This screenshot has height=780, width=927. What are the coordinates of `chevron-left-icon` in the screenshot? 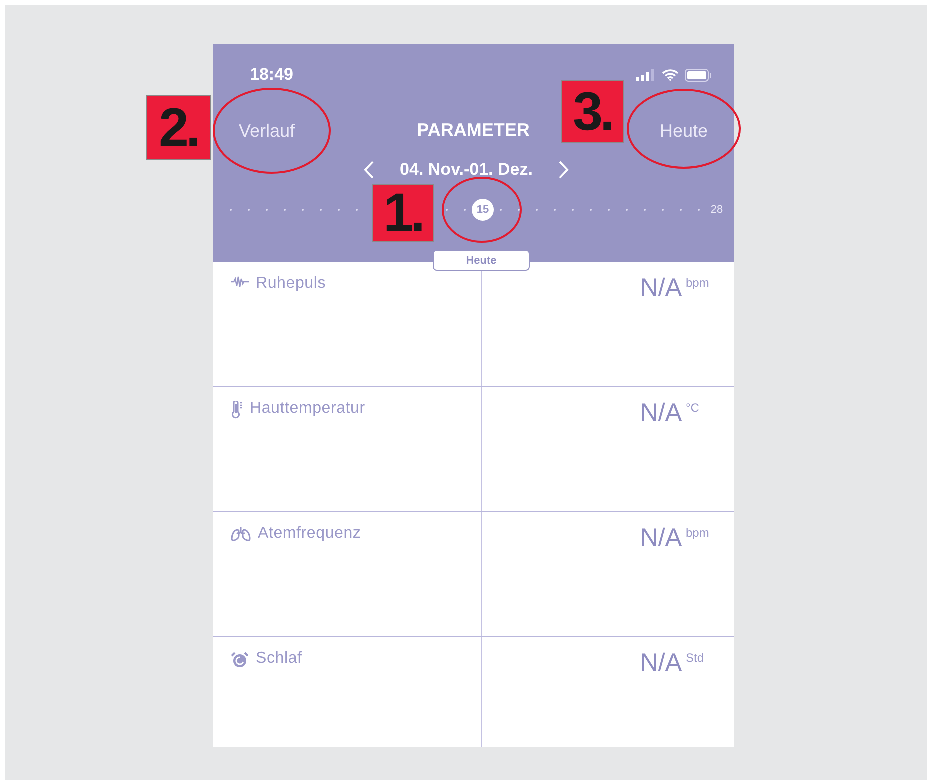 It's located at (369, 170).